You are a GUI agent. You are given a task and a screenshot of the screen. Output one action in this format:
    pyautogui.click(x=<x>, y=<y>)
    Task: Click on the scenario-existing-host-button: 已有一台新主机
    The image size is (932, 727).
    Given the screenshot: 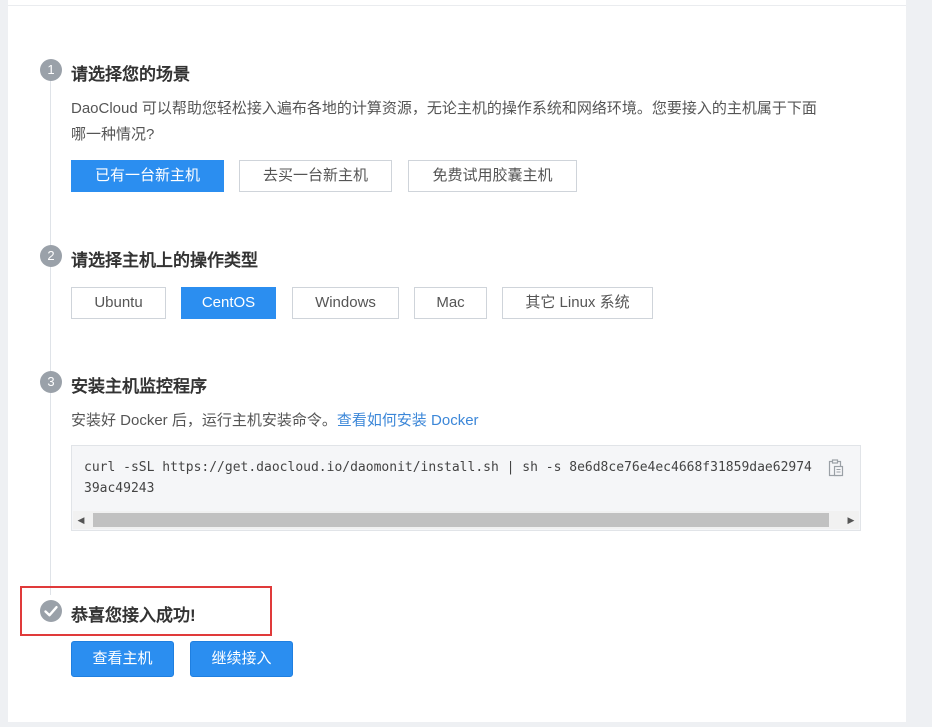 What is the action you would take?
    pyautogui.click(x=147, y=176)
    